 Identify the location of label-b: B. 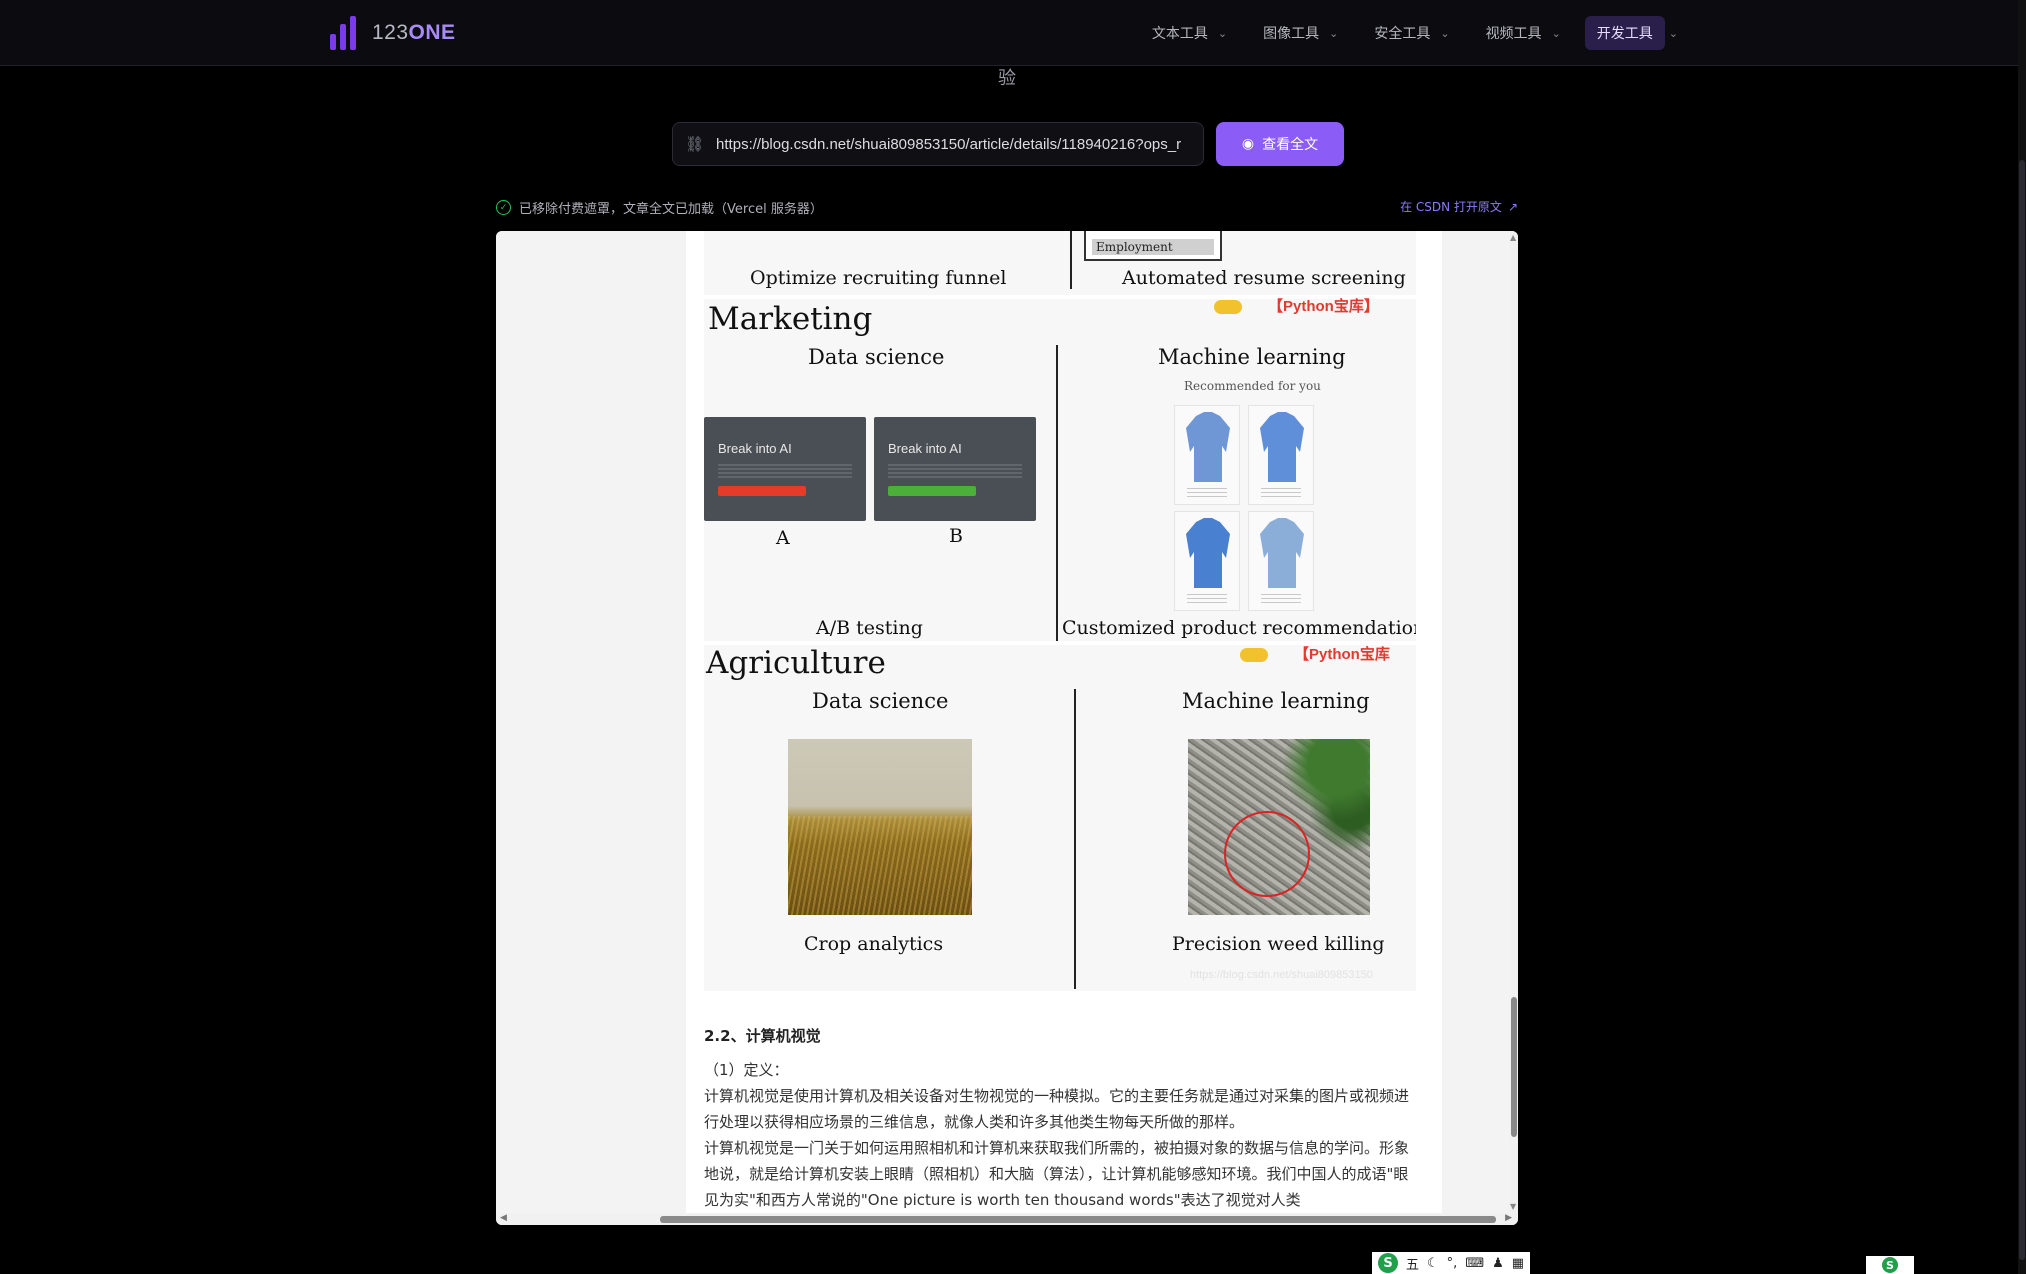
(956, 536).